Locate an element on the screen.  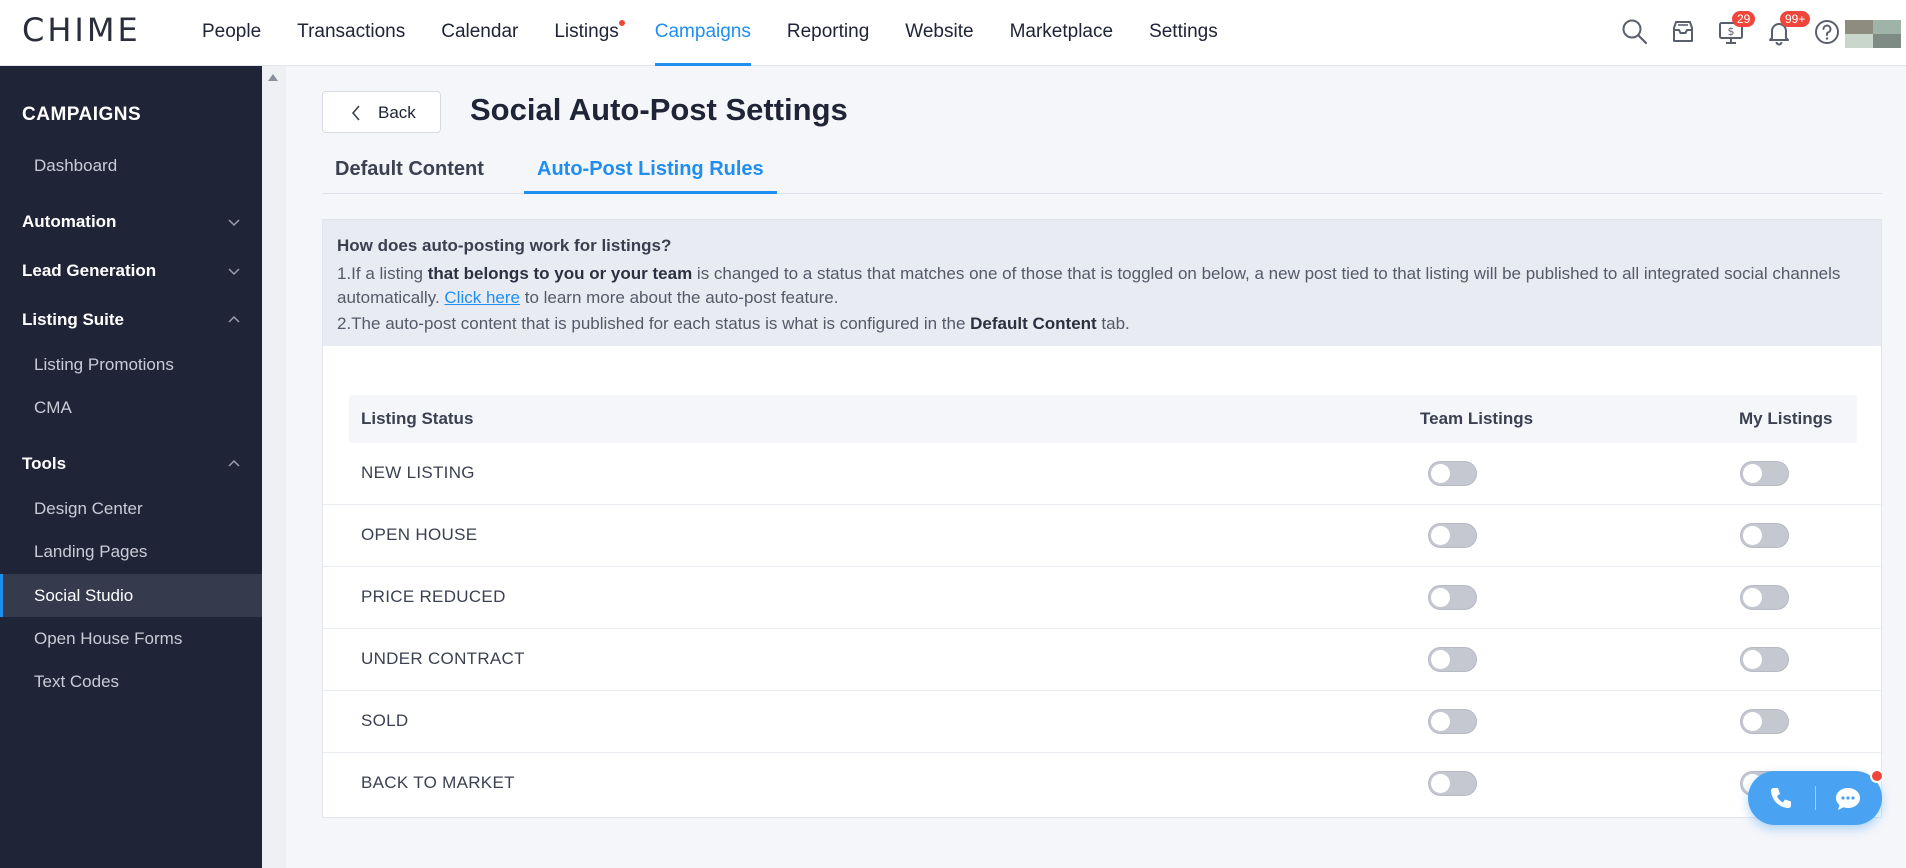
sidebar-item-cma: CMA is located at coordinates (131, 407).